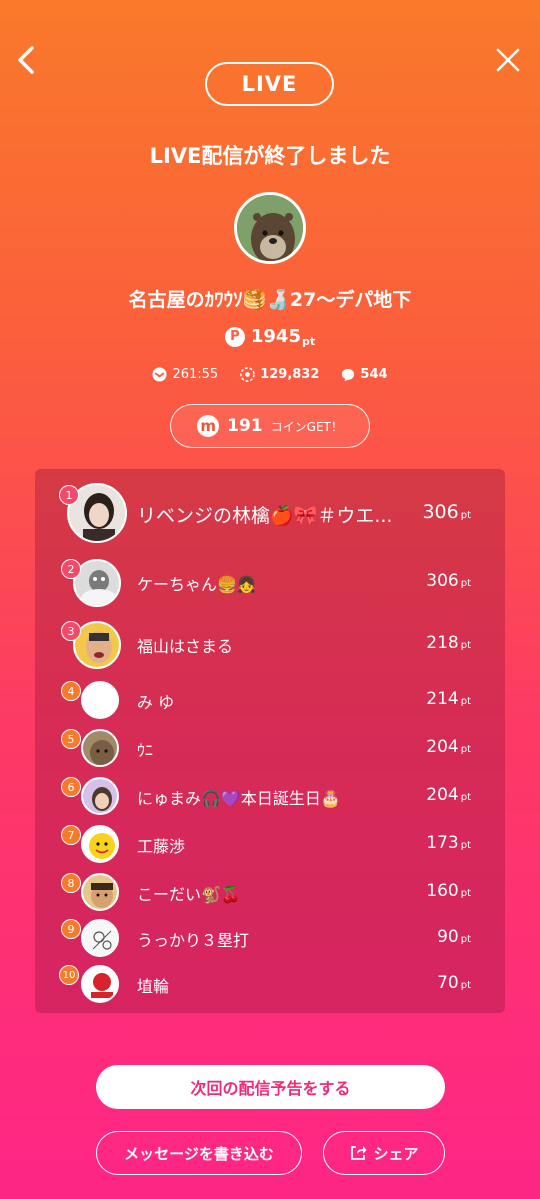  What do you see at coordinates (448, 643) in the screenshot?
I see `ranker-points: 218 pt` at bounding box center [448, 643].